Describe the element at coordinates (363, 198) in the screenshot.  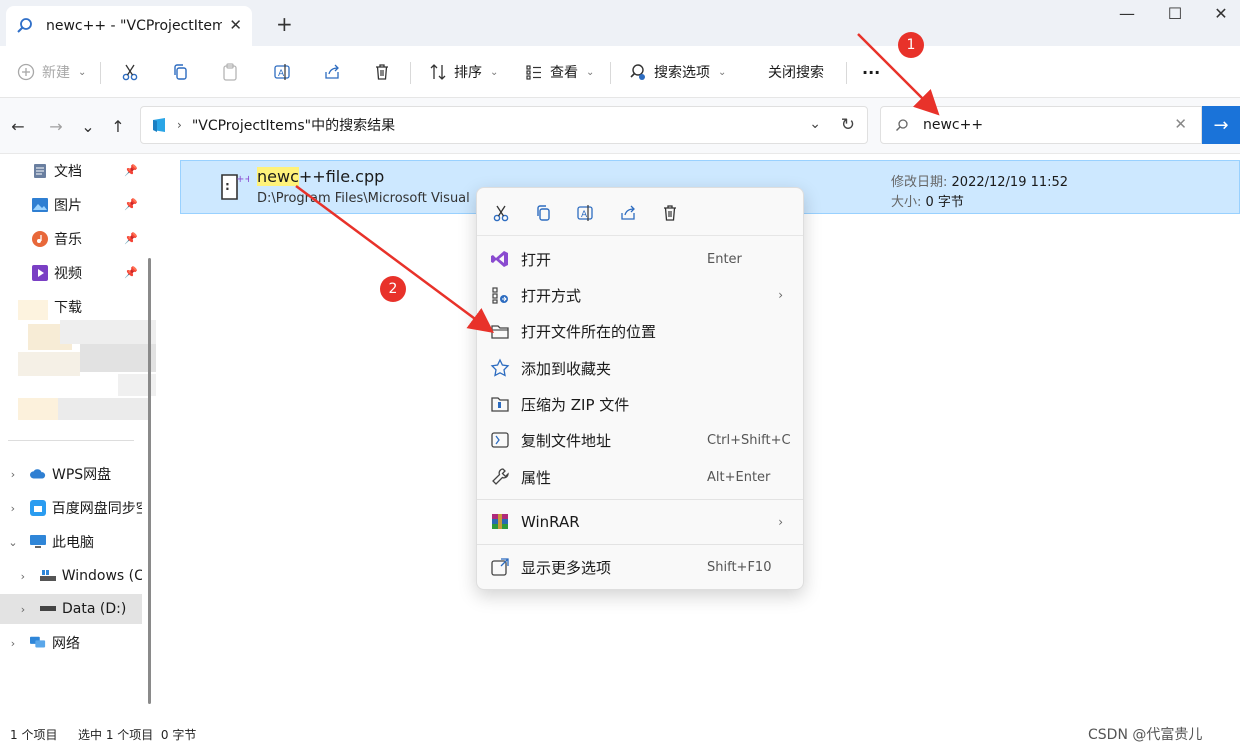
I see `file-path: D:\Program Files\Microsoft Visual` at that location.